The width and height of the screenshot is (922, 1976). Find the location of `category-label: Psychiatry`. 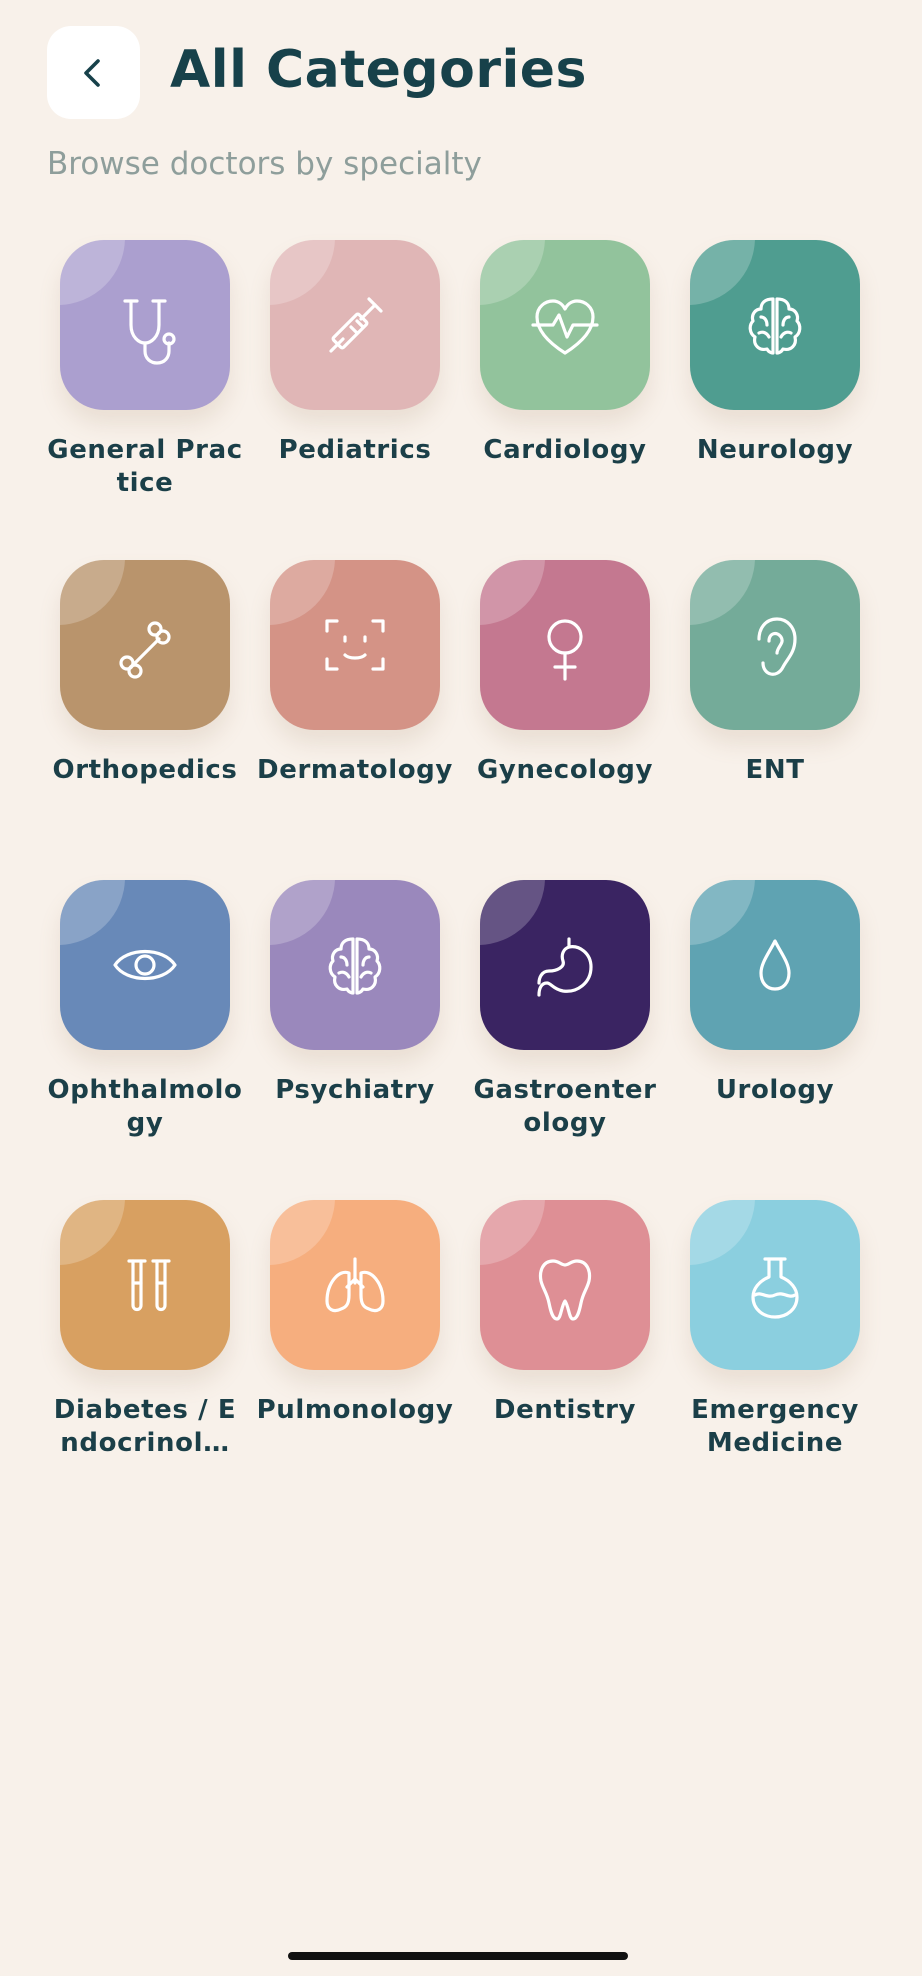

category-label: Psychiatry is located at coordinates (355, 1090).